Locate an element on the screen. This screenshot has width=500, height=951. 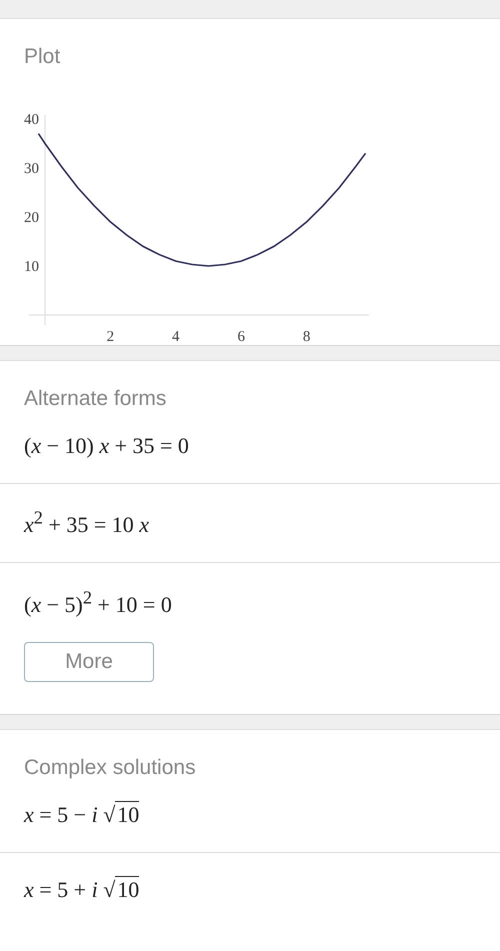
x-tick-label: 6 is located at coordinates (241, 337).